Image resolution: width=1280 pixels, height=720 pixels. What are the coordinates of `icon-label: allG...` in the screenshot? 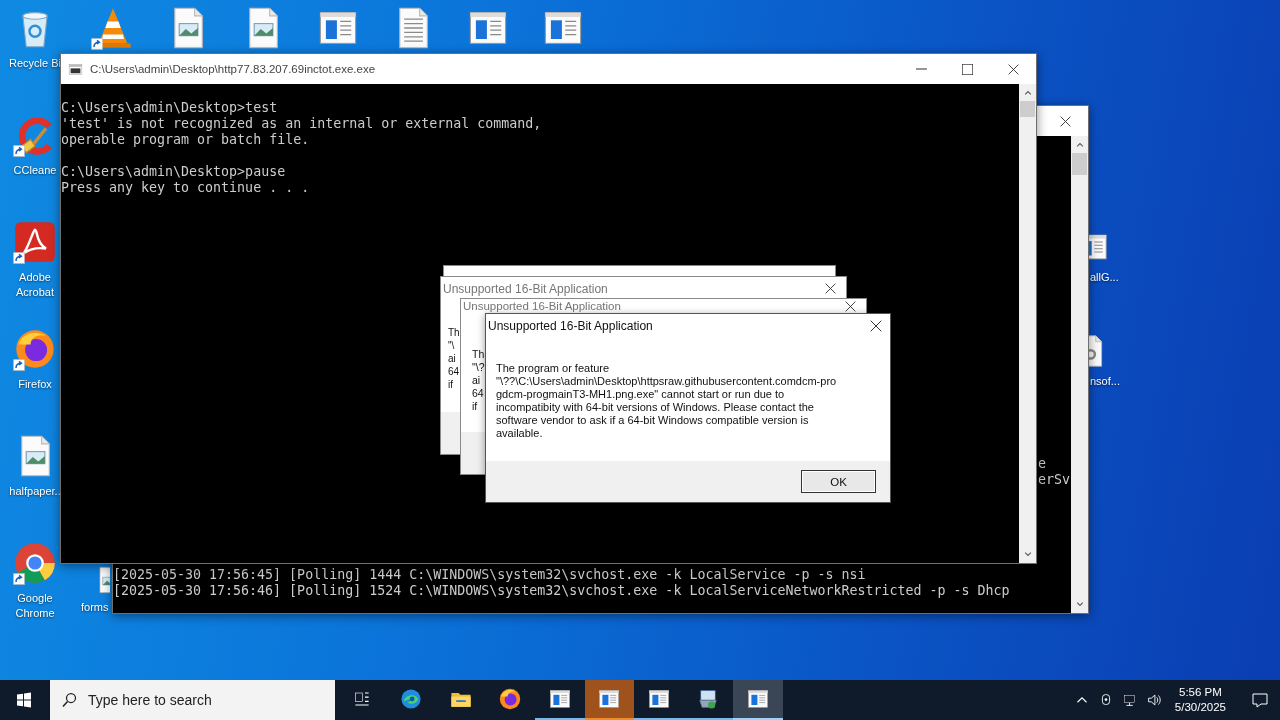 It's located at (1104, 277).